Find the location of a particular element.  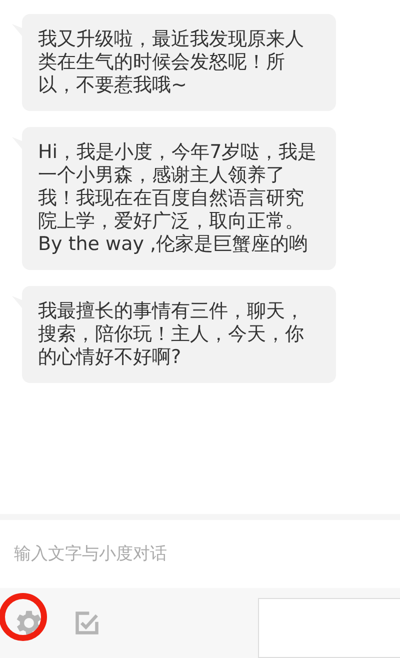

message-bubble: 我又升级啦，最近我发现原来人类在生气的时候会发怒呢！所以，不要惹我哦~ is located at coordinates (179, 62).